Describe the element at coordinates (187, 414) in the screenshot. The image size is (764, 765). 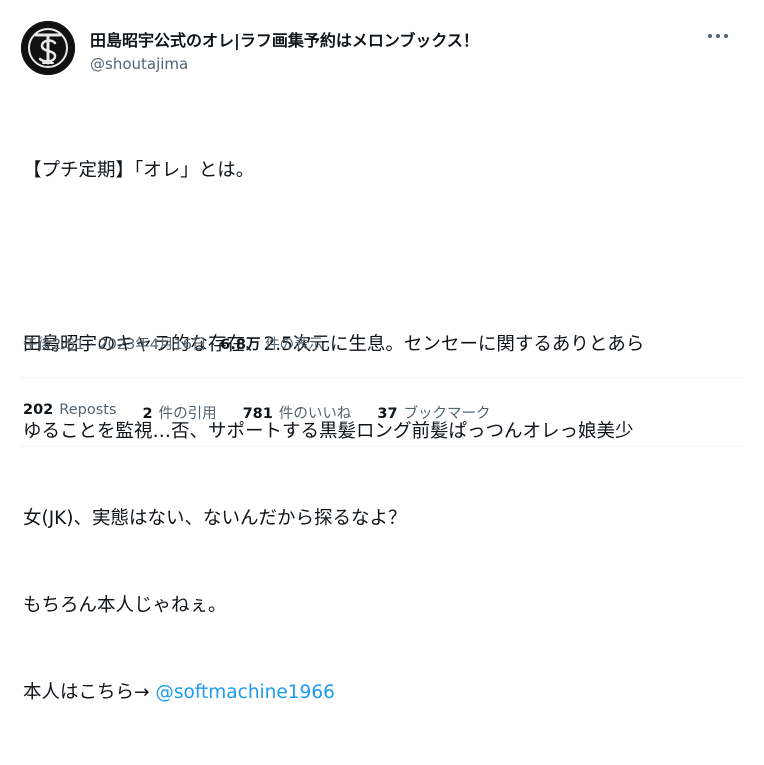
I see `quotes-label: 件の引用` at that location.